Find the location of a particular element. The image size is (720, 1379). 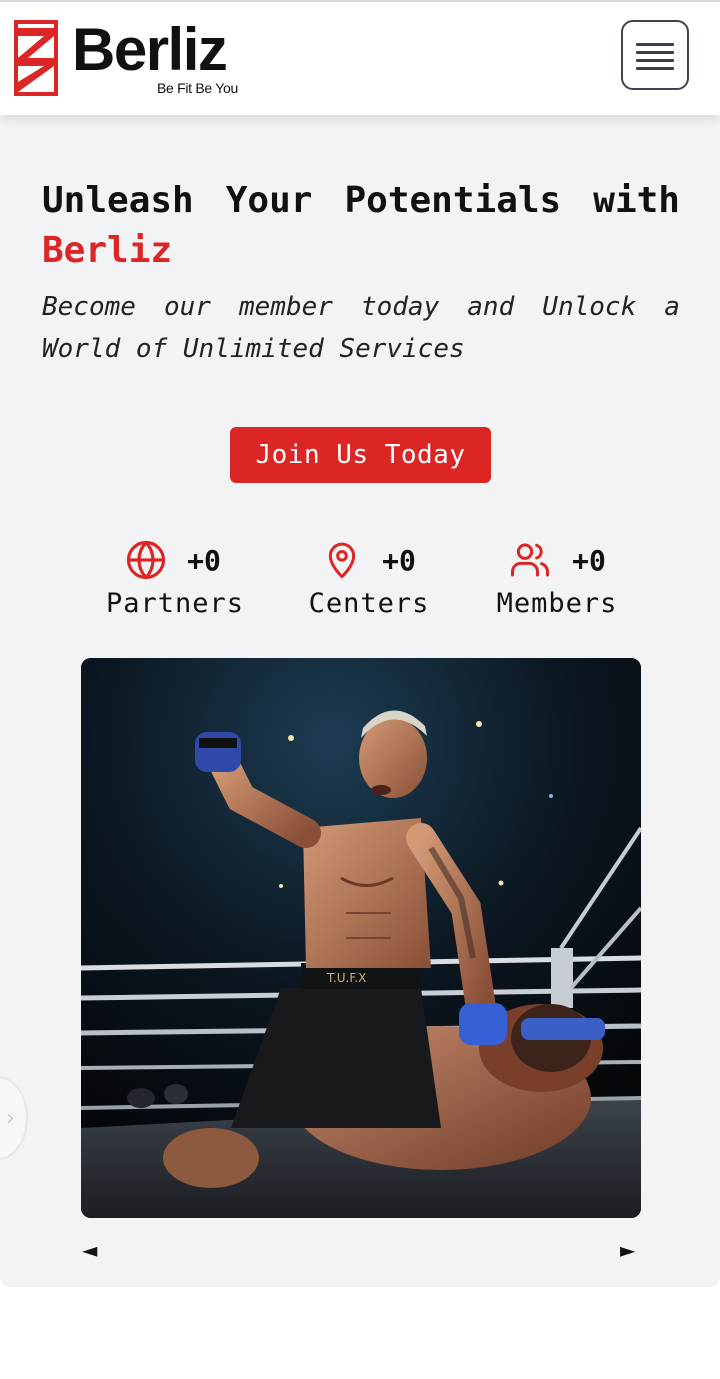

logo-wordmark: Berliz is located at coordinates (150, 49).